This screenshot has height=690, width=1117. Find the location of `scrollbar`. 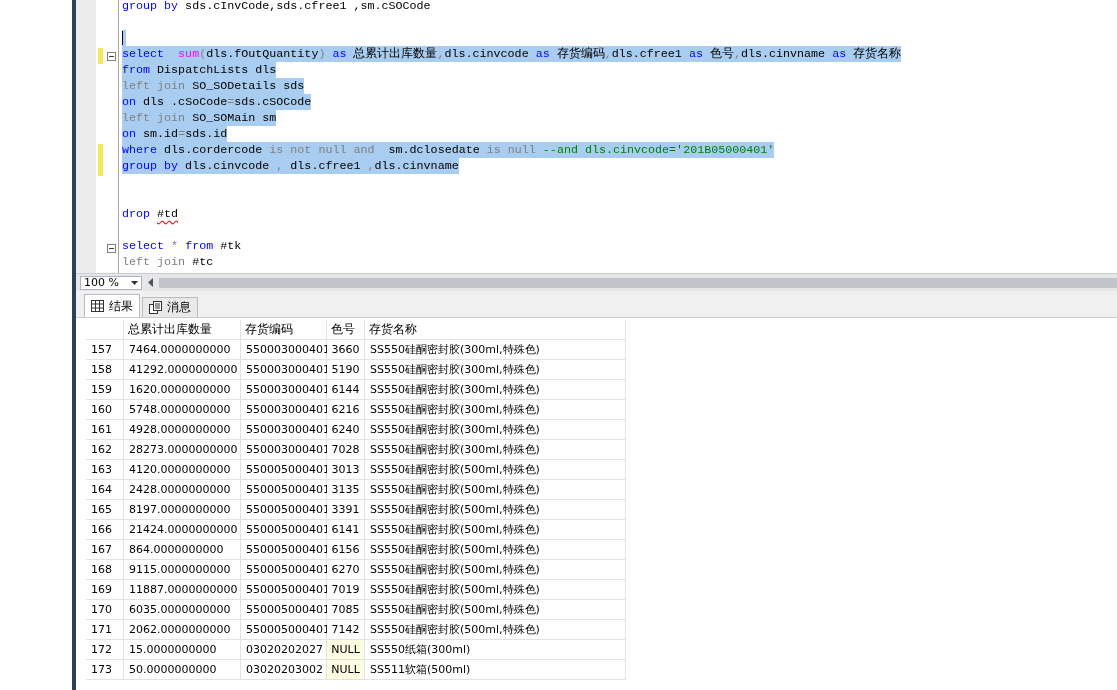

scrollbar is located at coordinates (638, 282).